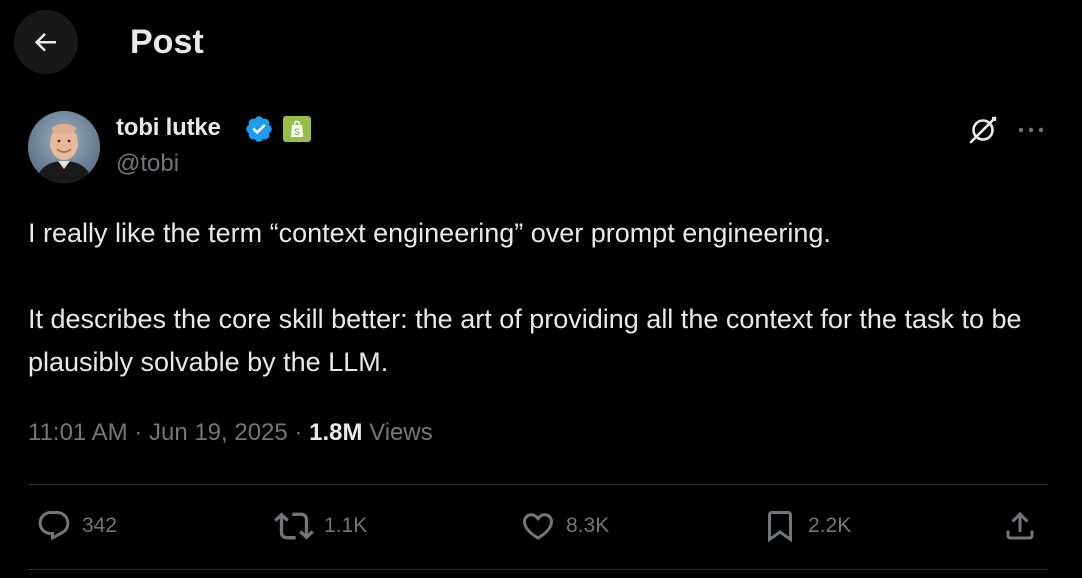  I want to click on grok-icon, so click(983, 130).